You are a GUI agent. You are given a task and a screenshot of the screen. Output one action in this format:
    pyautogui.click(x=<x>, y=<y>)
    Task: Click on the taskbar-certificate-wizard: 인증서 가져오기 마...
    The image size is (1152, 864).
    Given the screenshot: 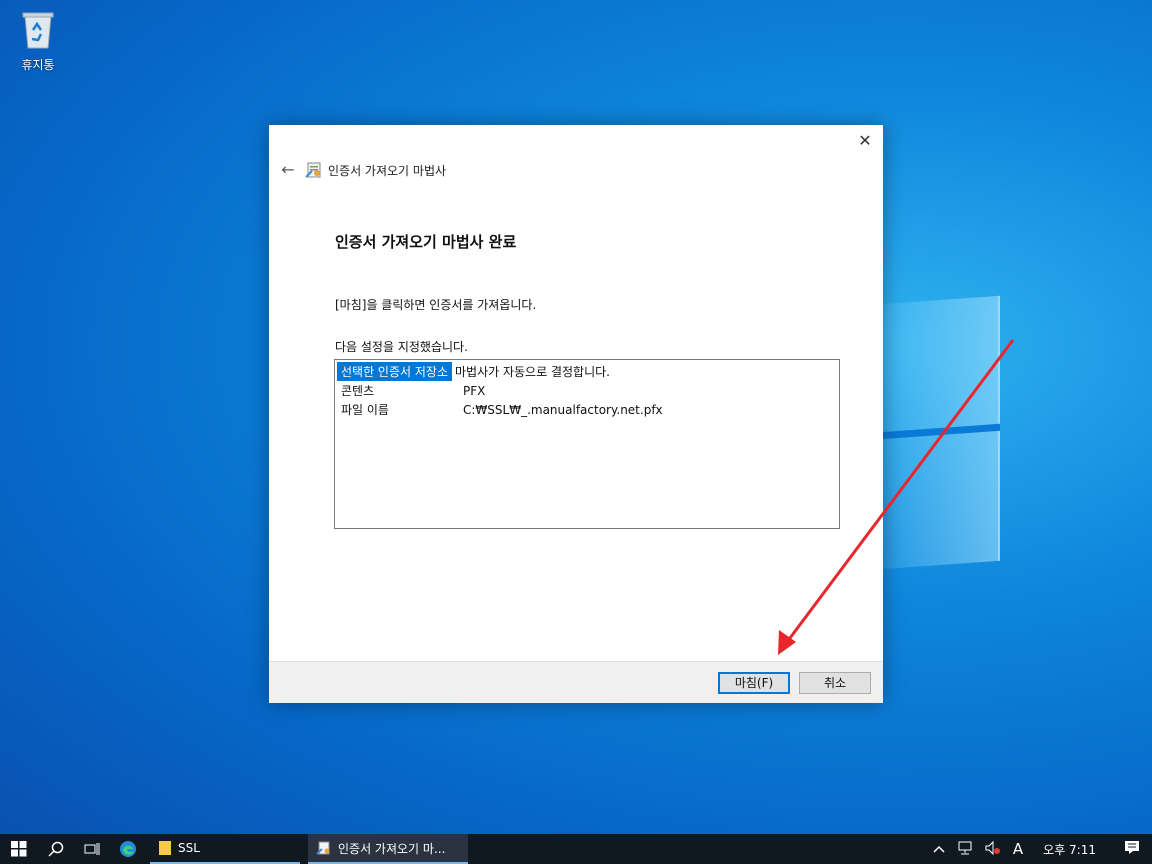 What is the action you would take?
    pyautogui.click(x=388, y=849)
    